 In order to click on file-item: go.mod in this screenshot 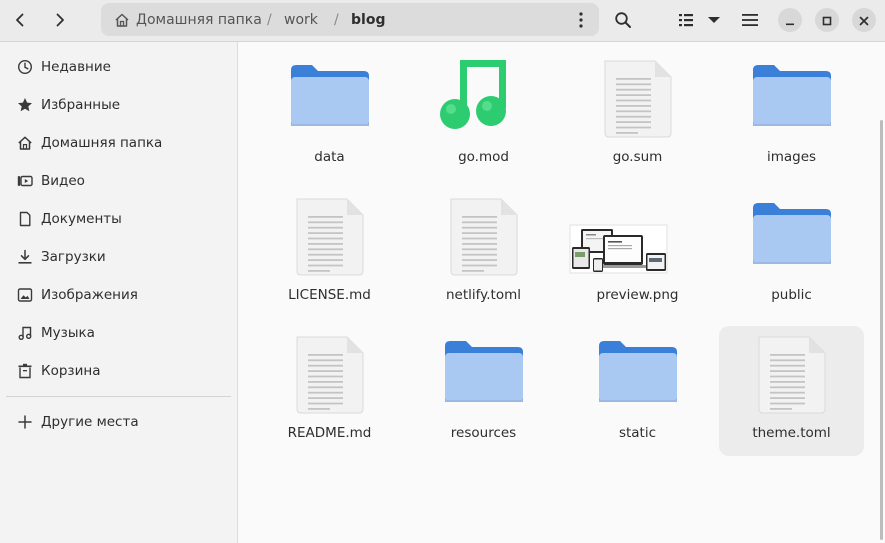, I will do `click(483, 115)`.